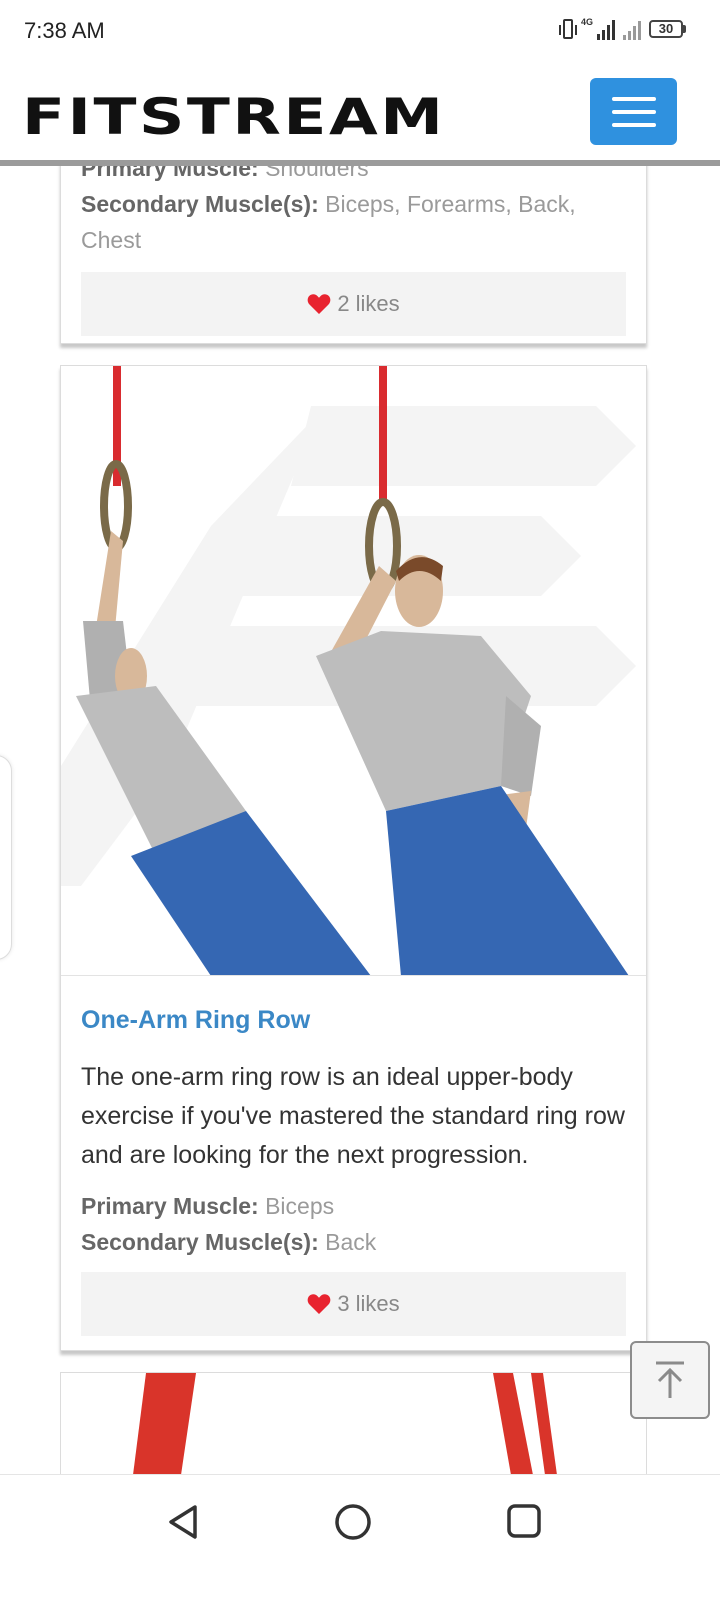 The image size is (720, 1600). What do you see at coordinates (622, 28) in the screenshot?
I see `status-icons: 4G 30` at bounding box center [622, 28].